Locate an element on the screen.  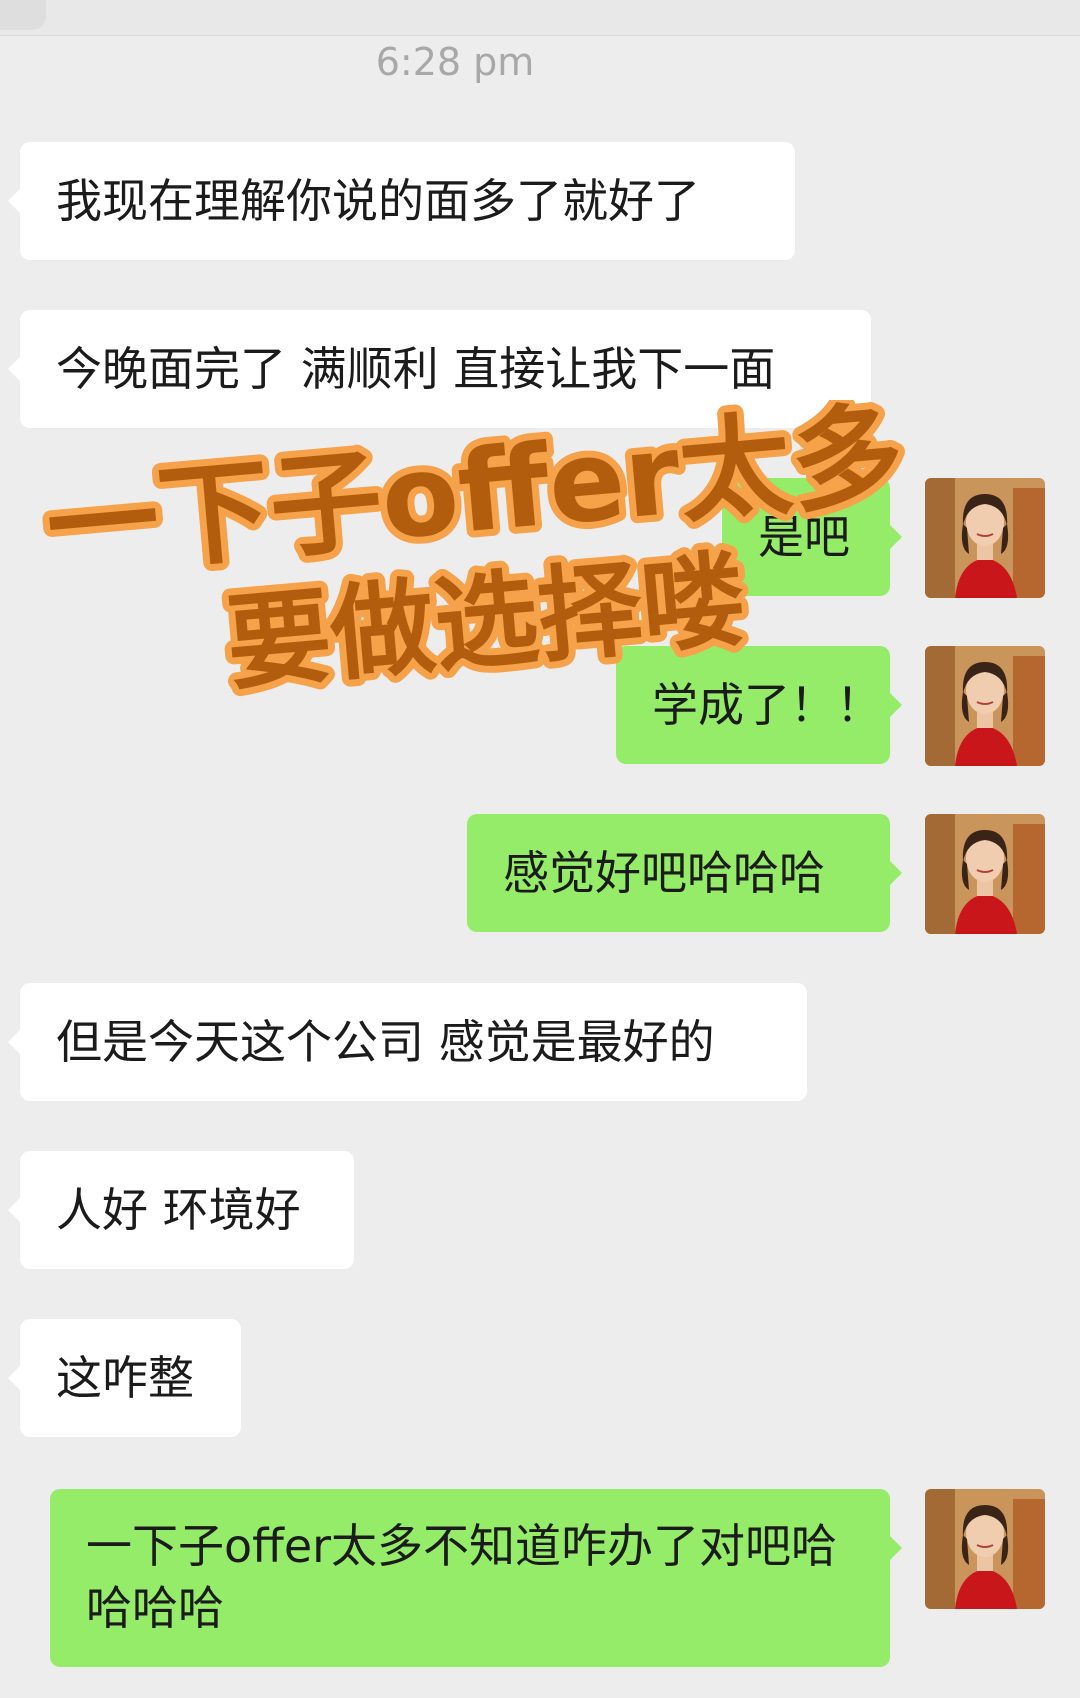
top-bar is located at coordinates (540, 18).